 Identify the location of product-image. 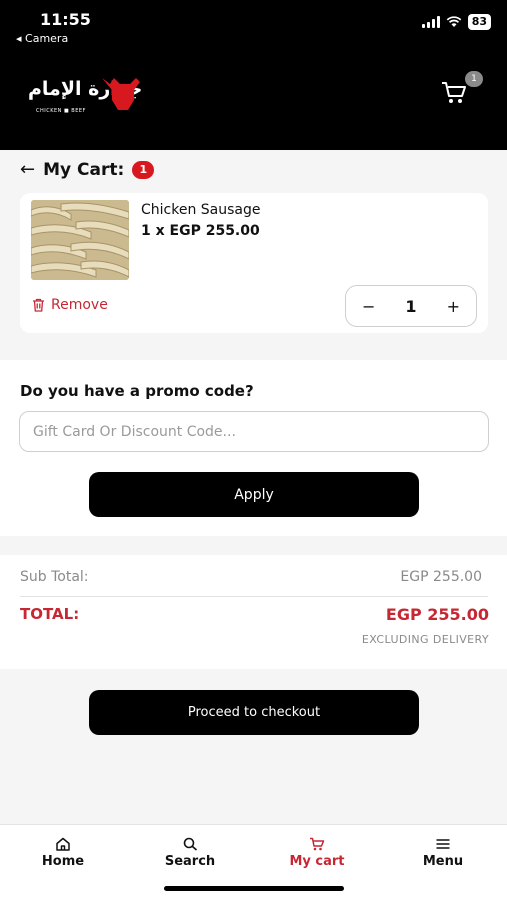
(80, 240).